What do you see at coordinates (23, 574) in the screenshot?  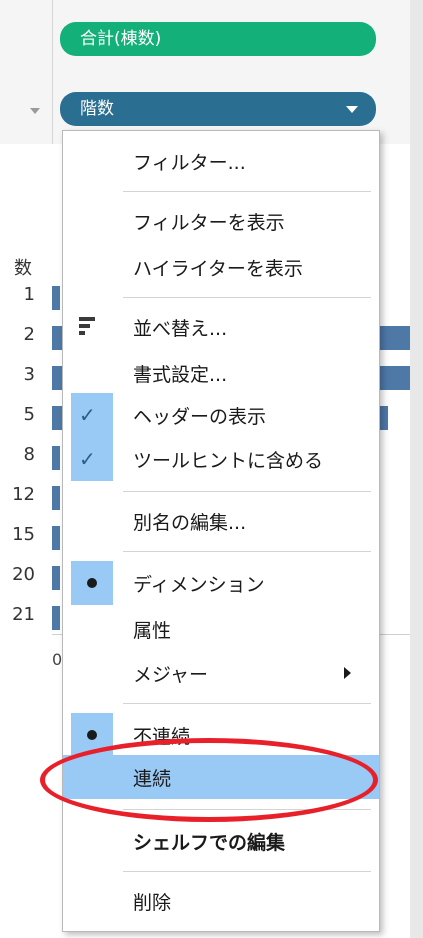 I see `row-header-label: 20` at bounding box center [23, 574].